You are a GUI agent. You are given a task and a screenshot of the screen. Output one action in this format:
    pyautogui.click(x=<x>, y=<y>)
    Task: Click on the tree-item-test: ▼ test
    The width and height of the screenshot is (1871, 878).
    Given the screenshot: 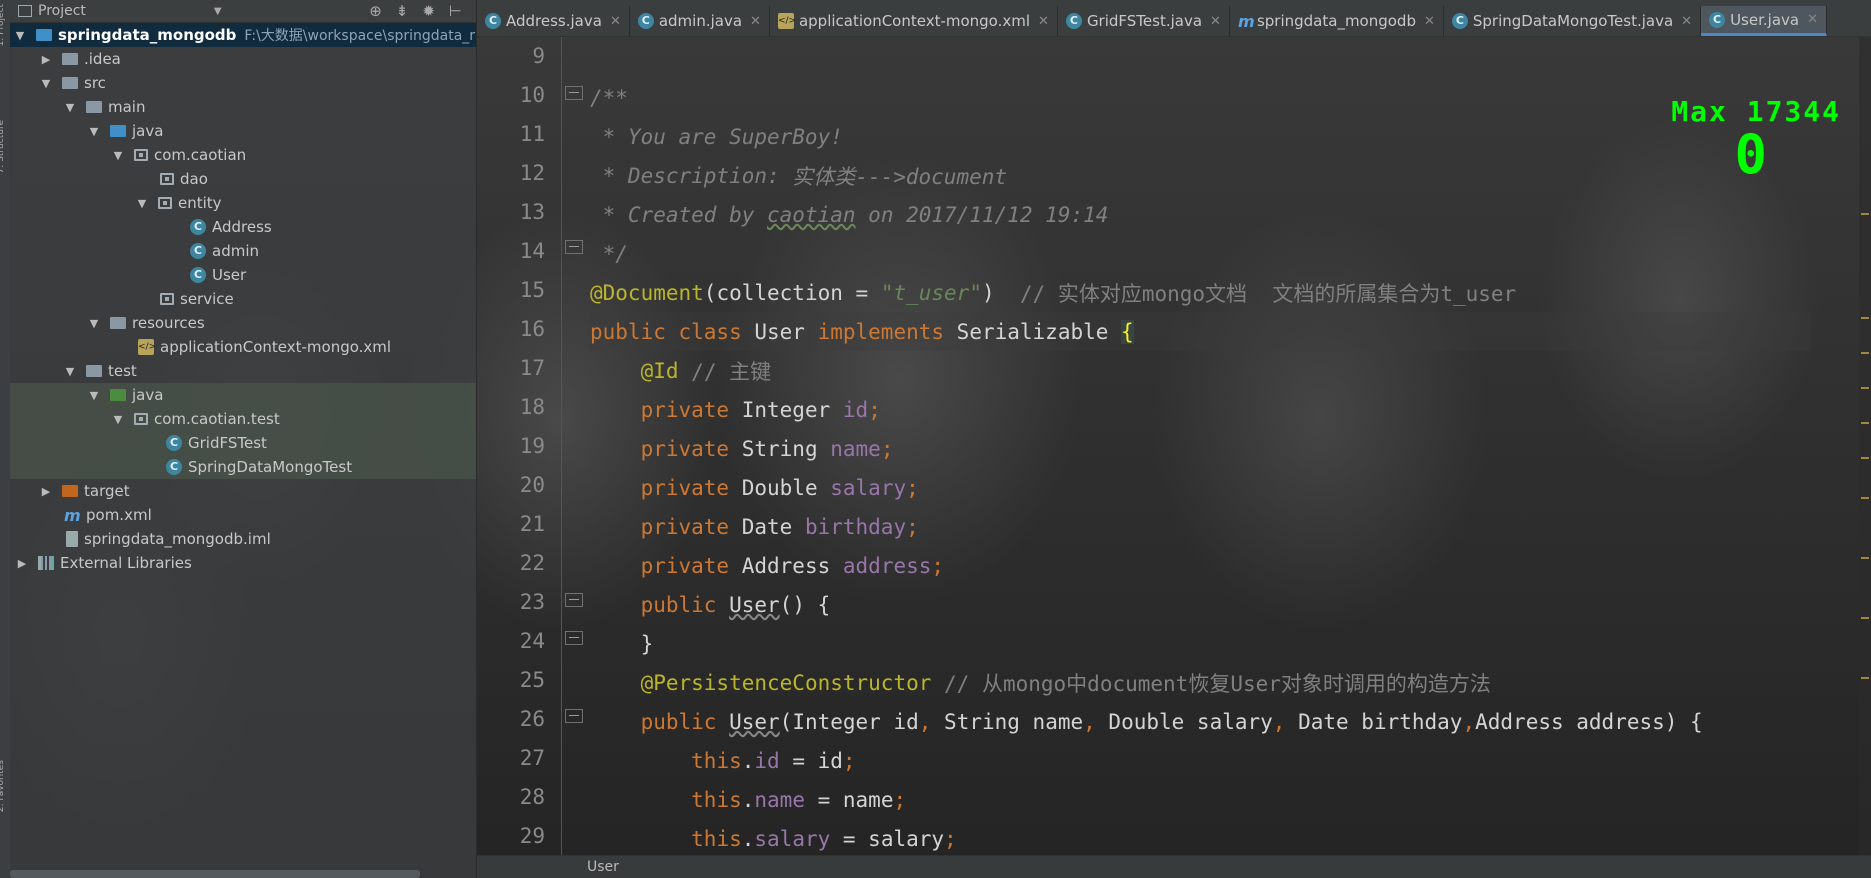 What is the action you would take?
    pyautogui.click(x=243, y=371)
    